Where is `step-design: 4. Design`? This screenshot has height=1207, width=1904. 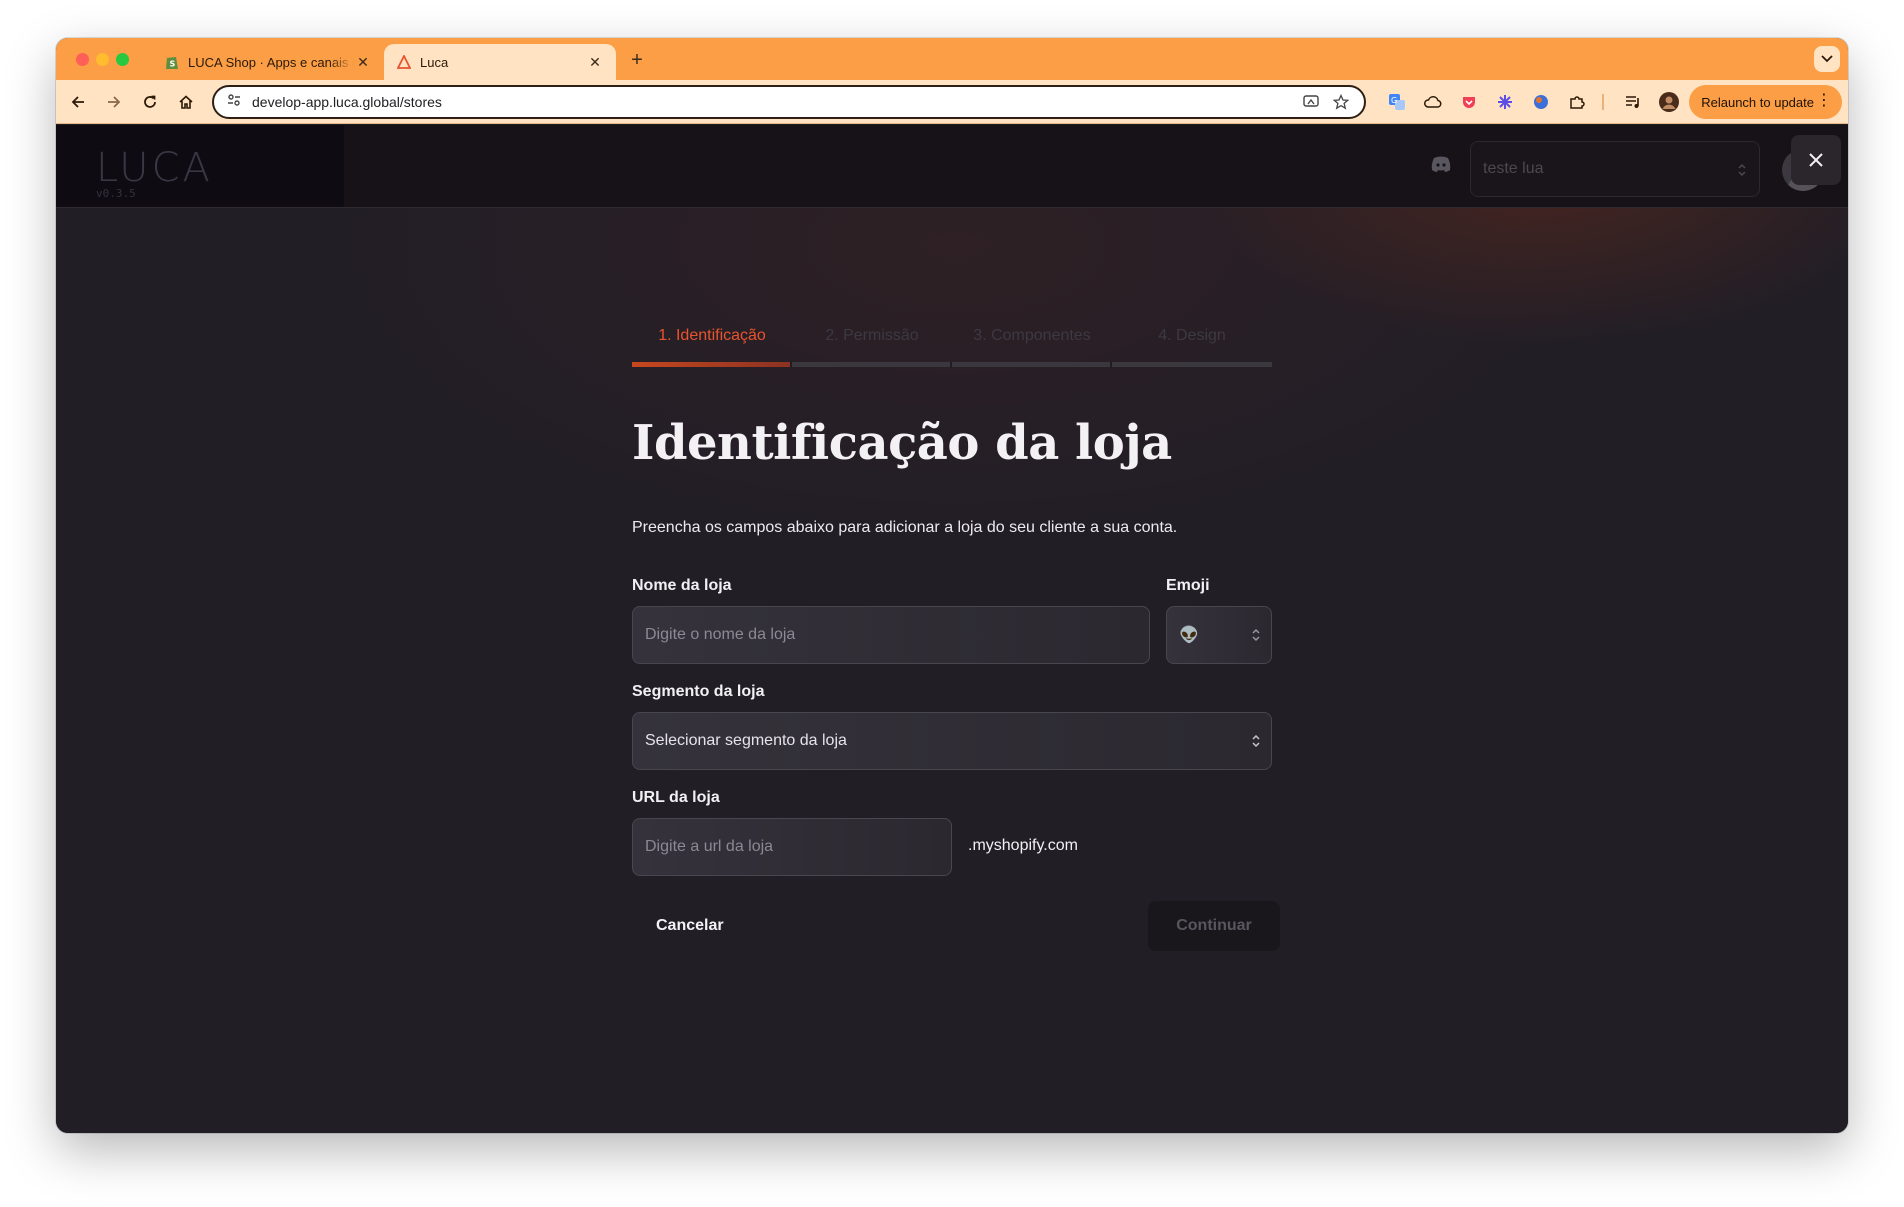 step-design: 4. Design is located at coordinates (1192, 342).